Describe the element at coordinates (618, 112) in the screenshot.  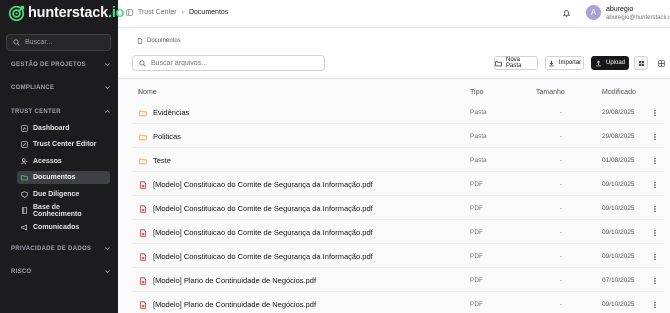
I see `file-modified: 29/08/2025` at that location.